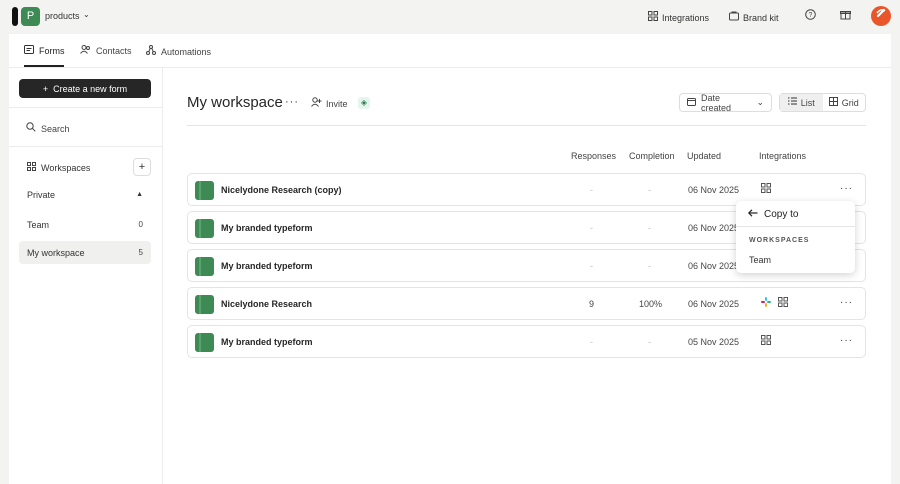 This screenshot has height=484, width=900. I want to click on tab-label: Automations, so click(186, 51).